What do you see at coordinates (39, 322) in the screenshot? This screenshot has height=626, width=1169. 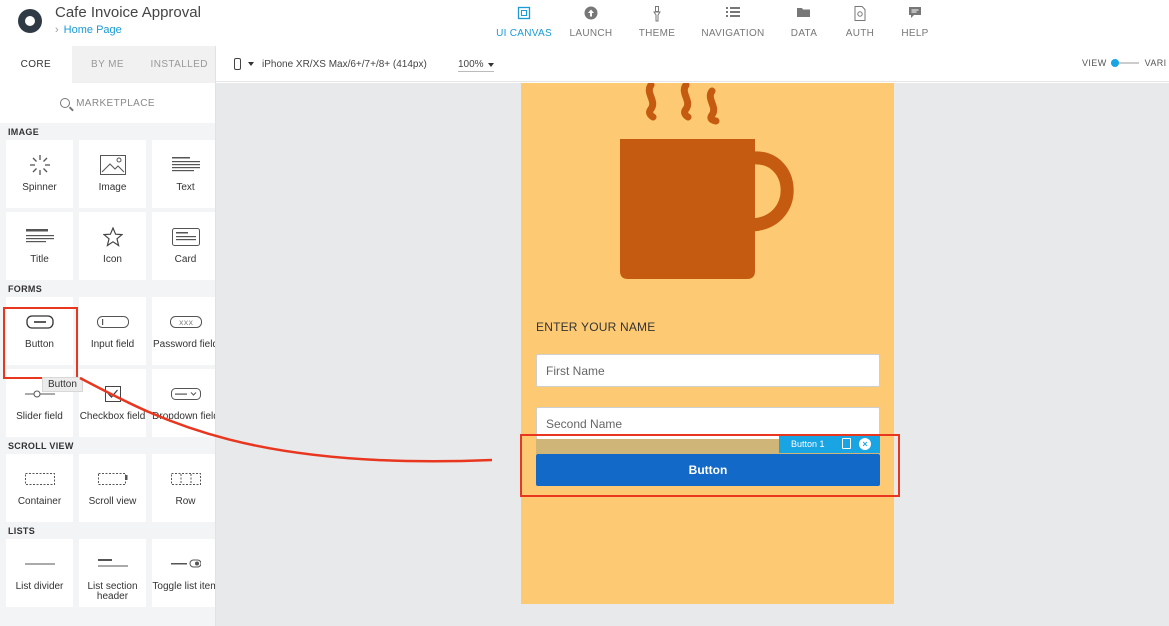 I see `button-icon` at bounding box center [39, 322].